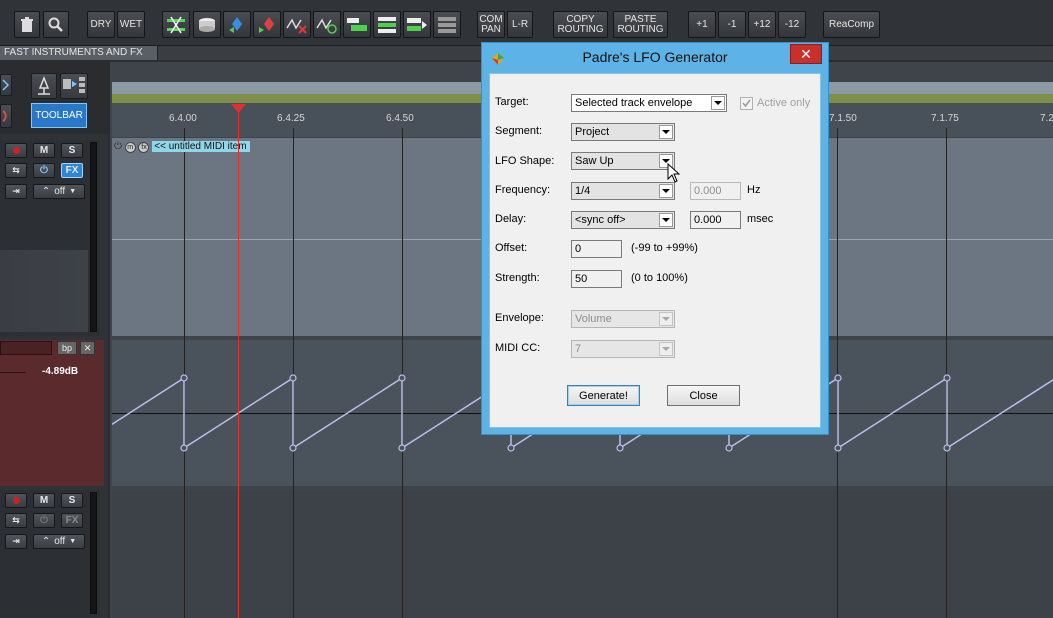 The image size is (1053, 618). What do you see at coordinates (44, 86) in the screenshot?
I see `routing-button` at bounding box center [44, 86].